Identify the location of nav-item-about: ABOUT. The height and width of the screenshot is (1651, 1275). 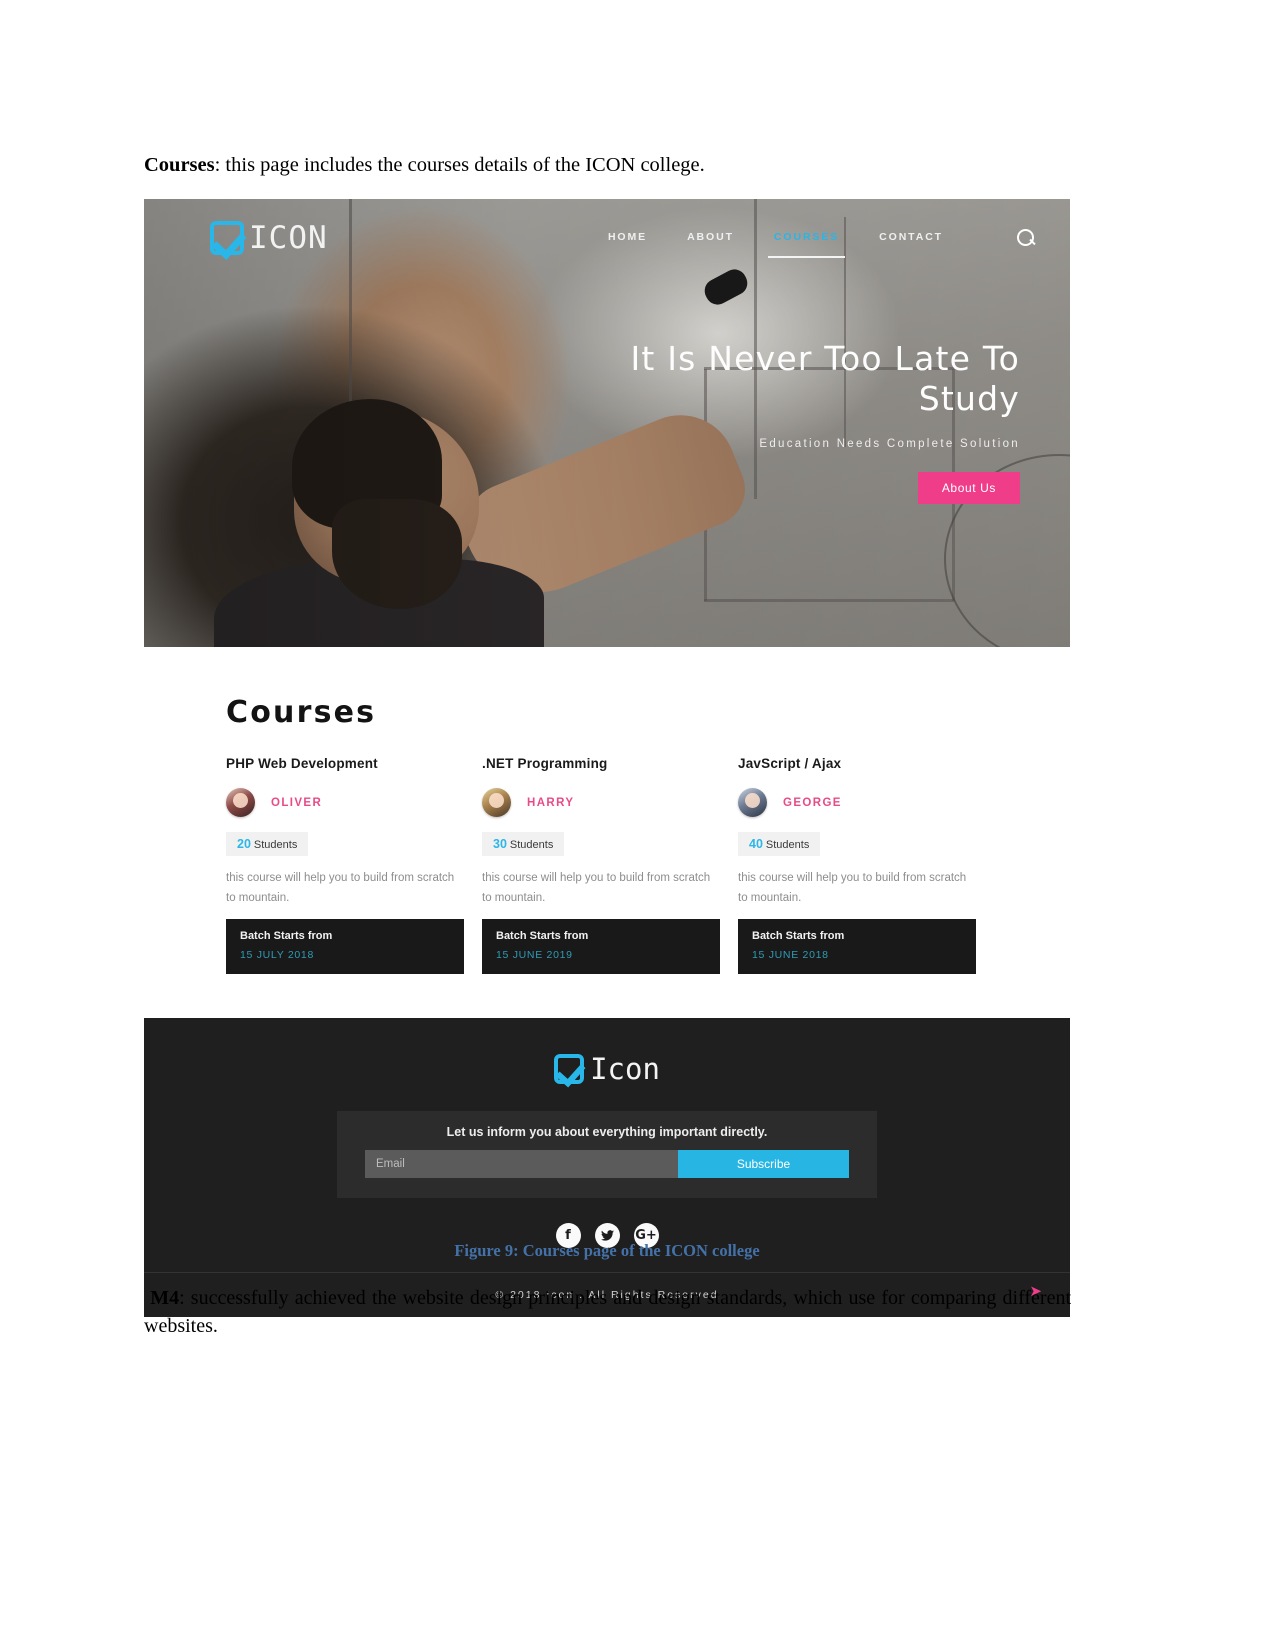
(710, 238).